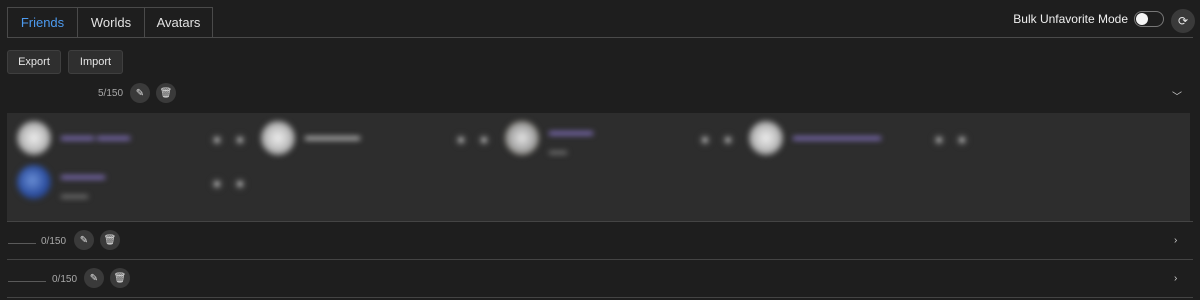  I want to click on friend-status: ▬▬, so click(558, 151).